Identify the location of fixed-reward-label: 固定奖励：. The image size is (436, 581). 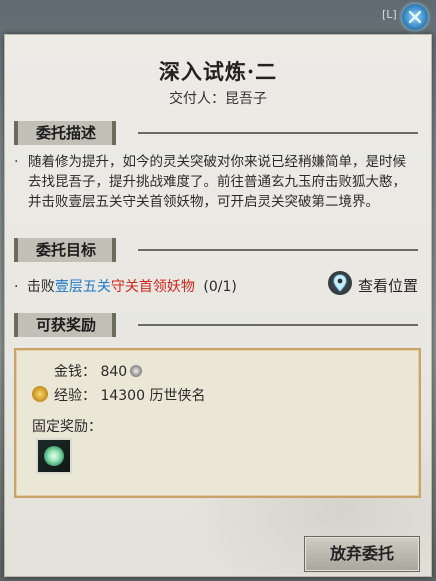
(67, 427).